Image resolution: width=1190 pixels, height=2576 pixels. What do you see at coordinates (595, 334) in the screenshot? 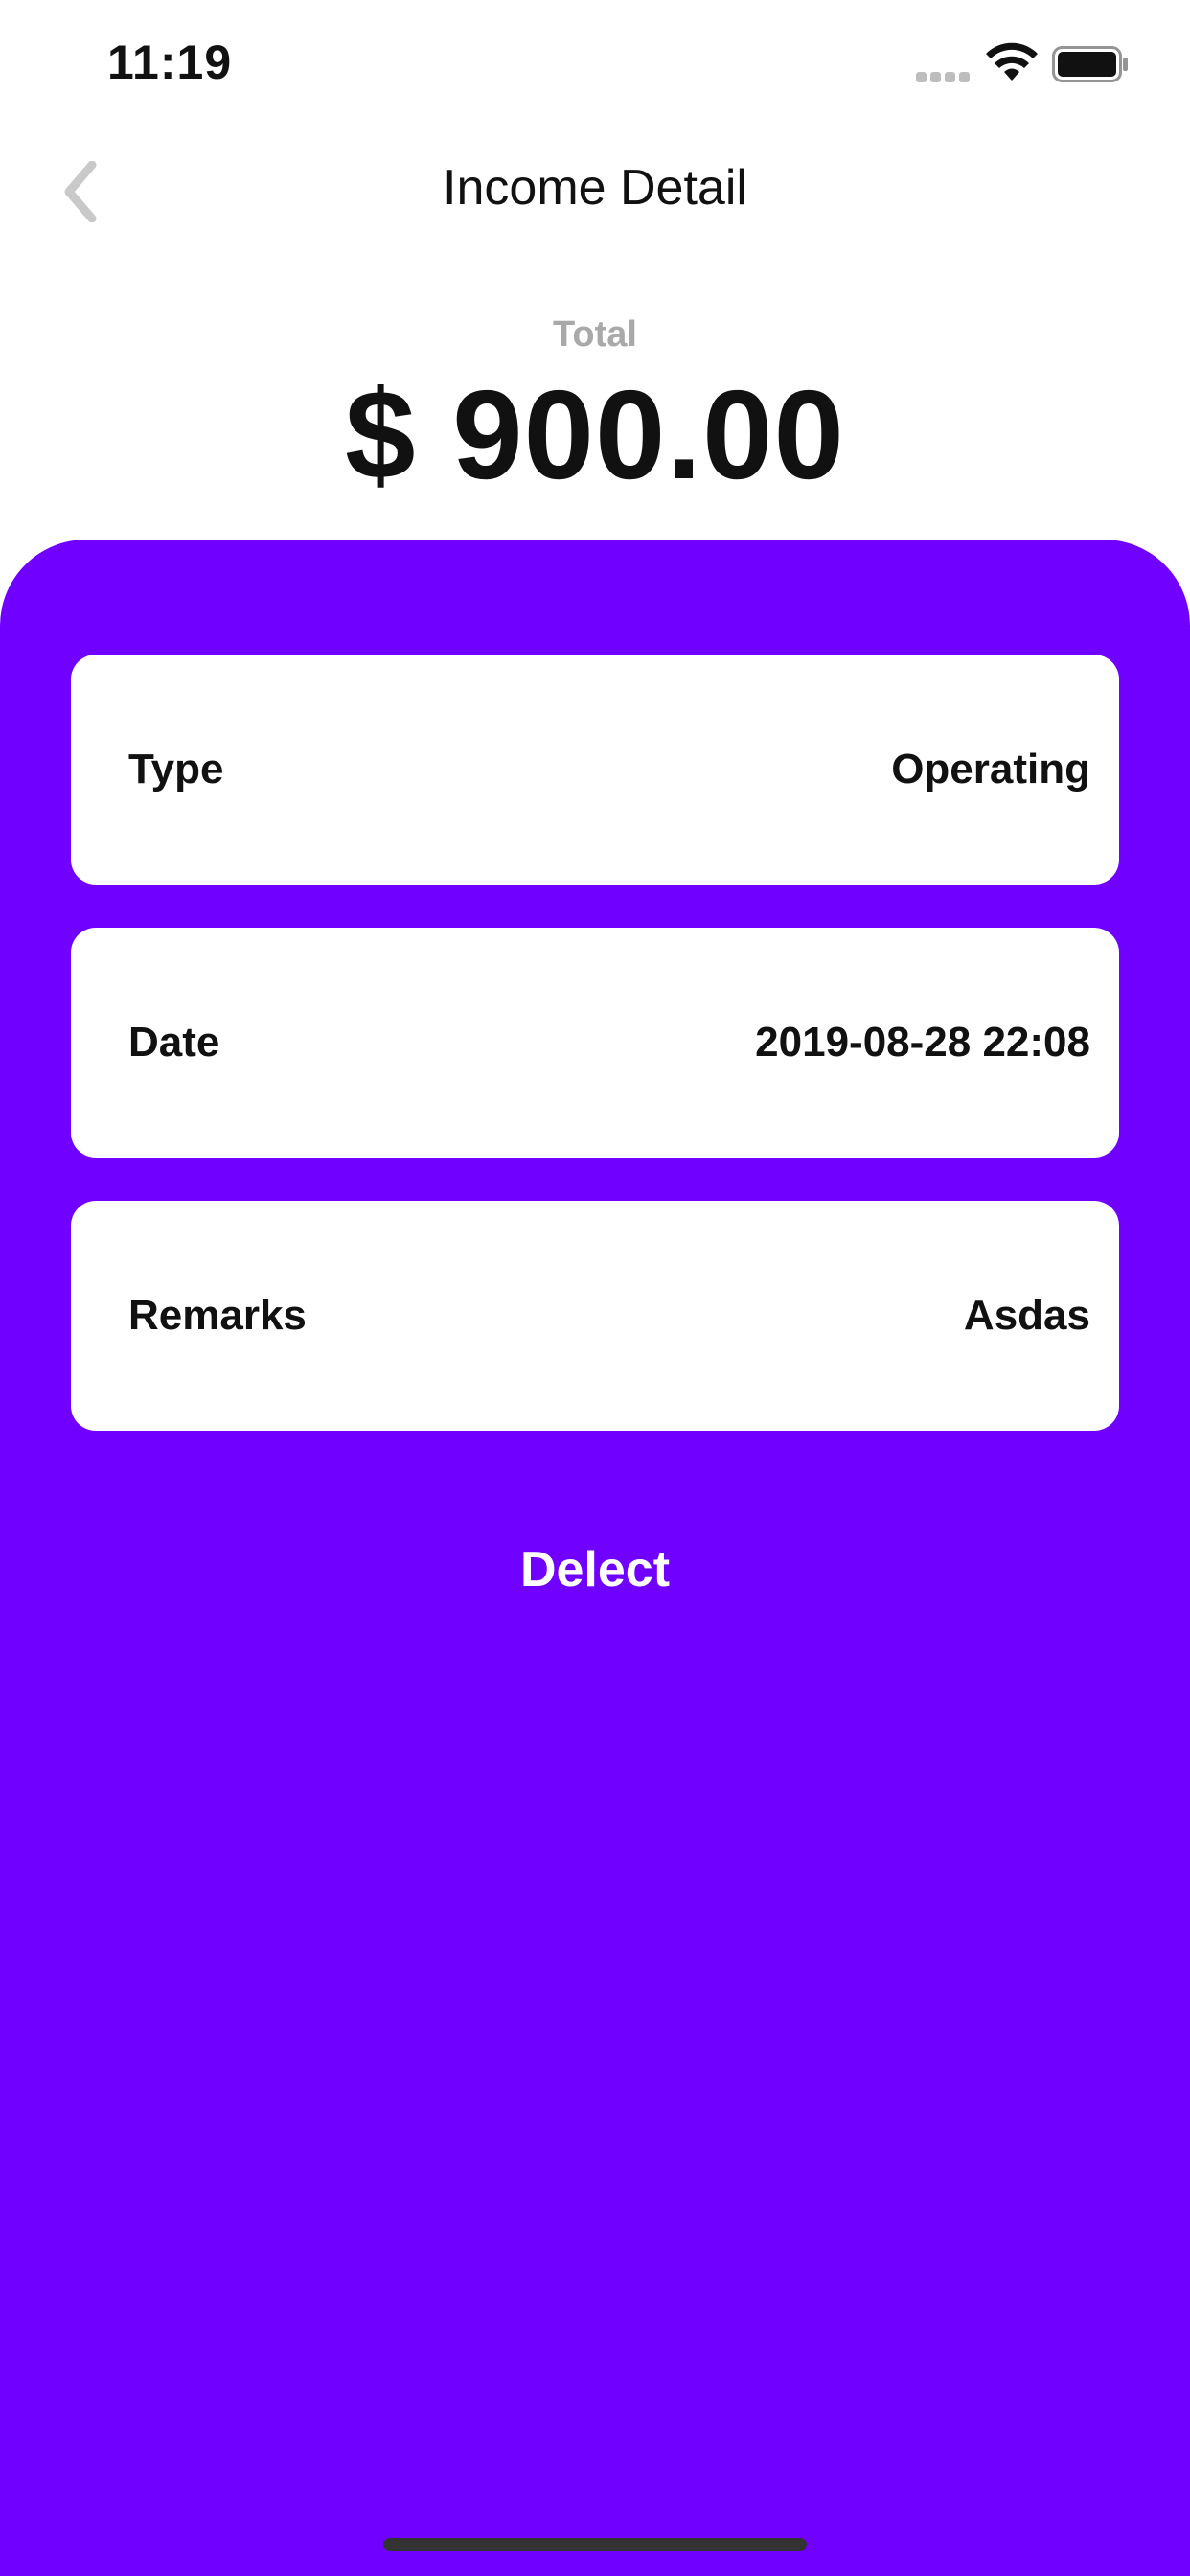
I see `total-label: Total` at bounding box center [595, 334].